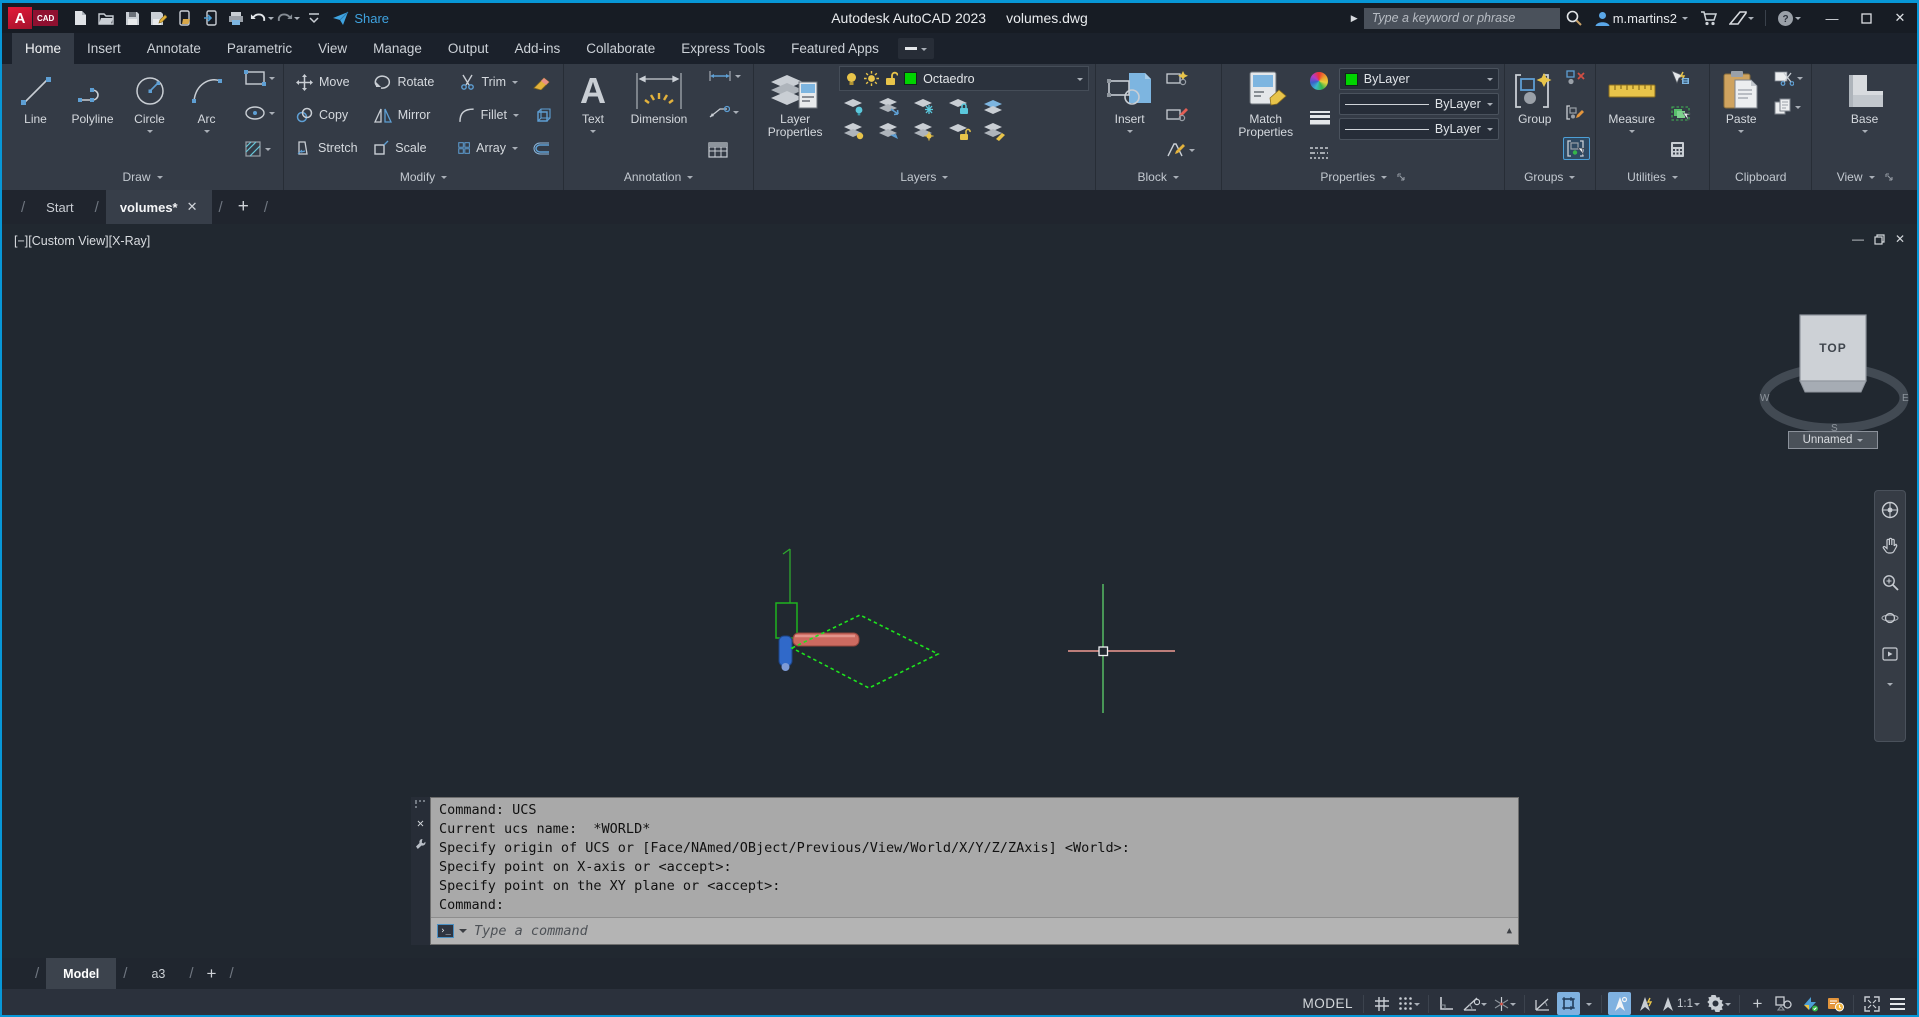  I want to click on navbar-menu-button, so click(1890, 684).